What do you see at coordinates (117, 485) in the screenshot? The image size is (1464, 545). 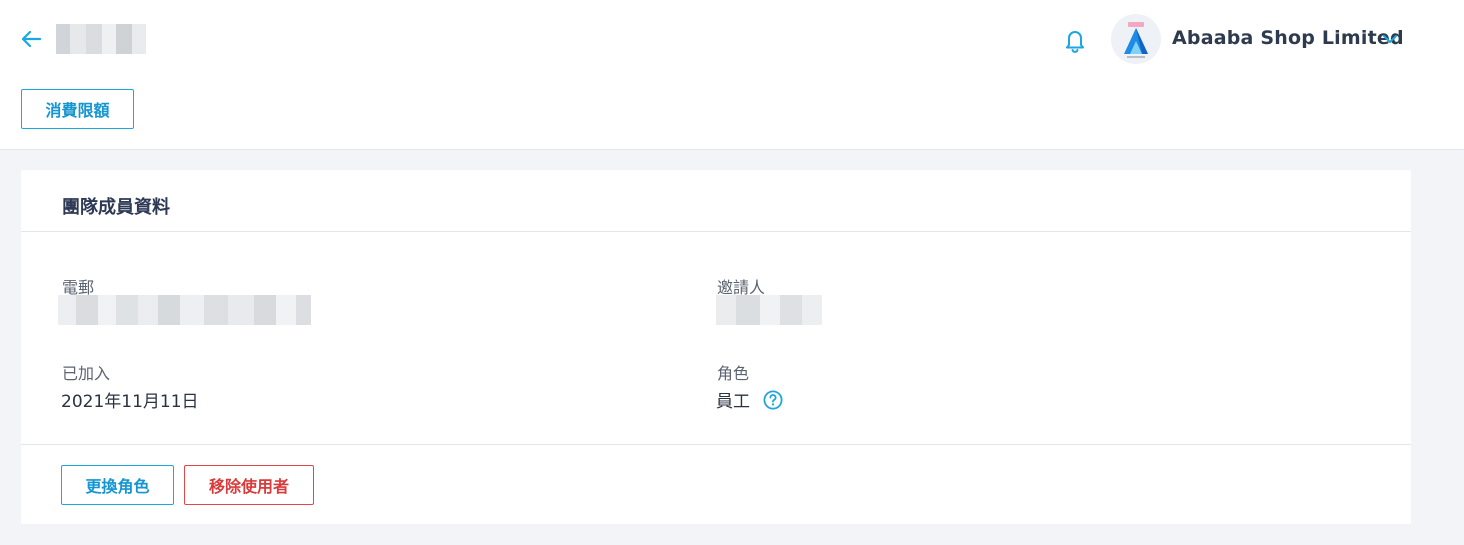 I see `change-role-button: 更換角色` at bounding box center [117, 485].